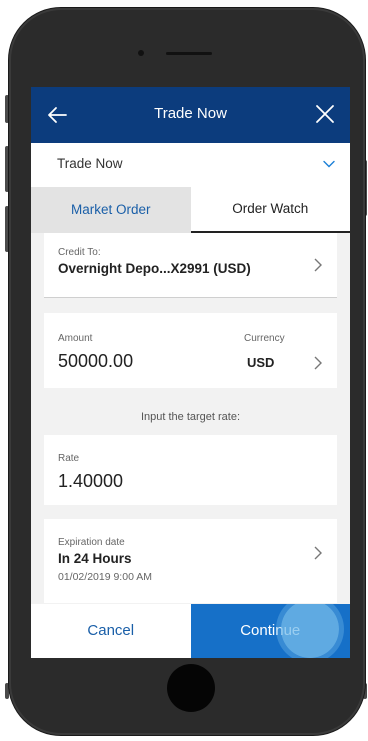  I want to click on action-bar: Cancel Continue, so click(190, 631).